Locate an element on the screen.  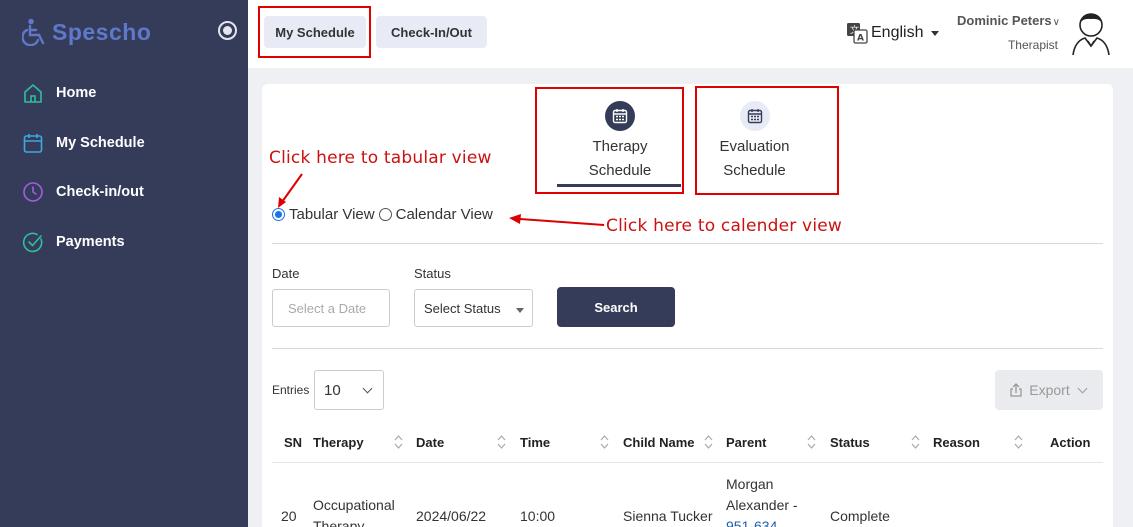
sidebar-item-label: Payments is located at coordinates (90, 242).